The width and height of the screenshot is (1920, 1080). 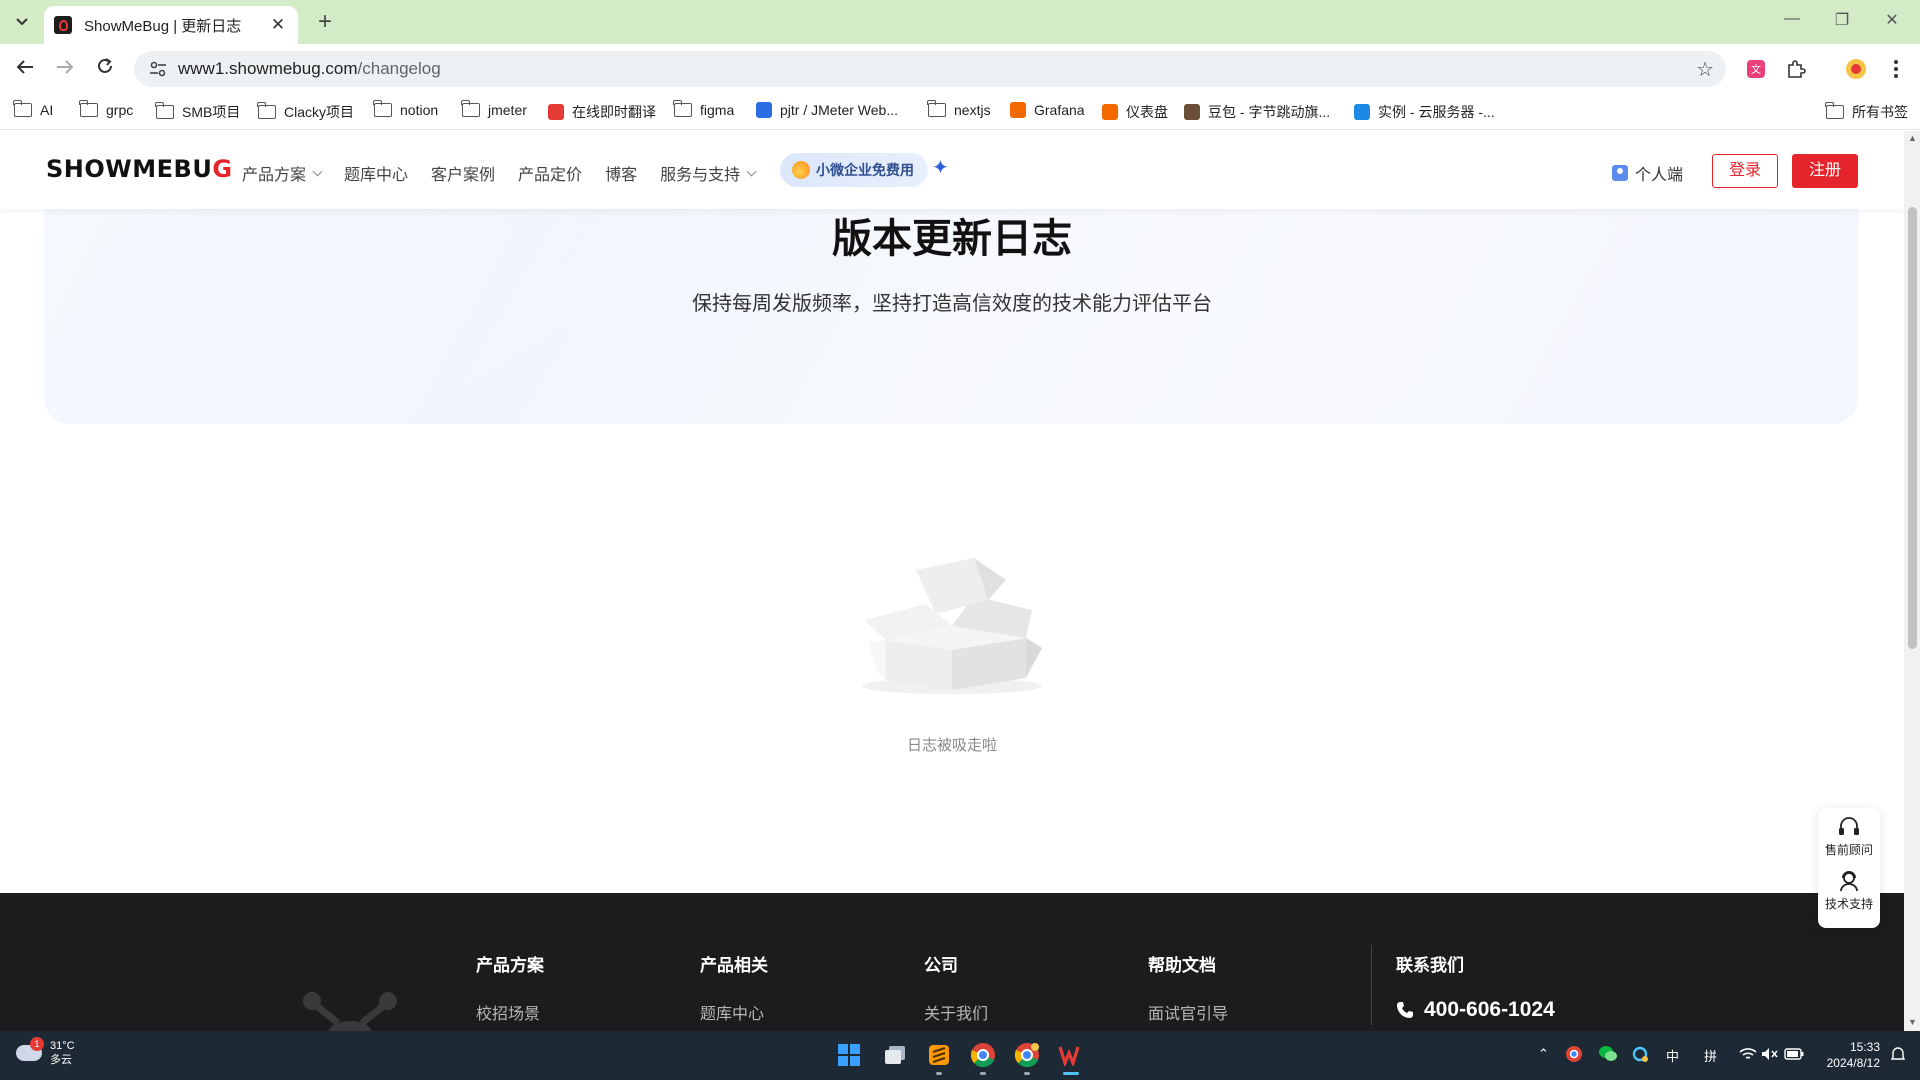 I want to click on notification-center-icon, so click(x=1898, y=1054).